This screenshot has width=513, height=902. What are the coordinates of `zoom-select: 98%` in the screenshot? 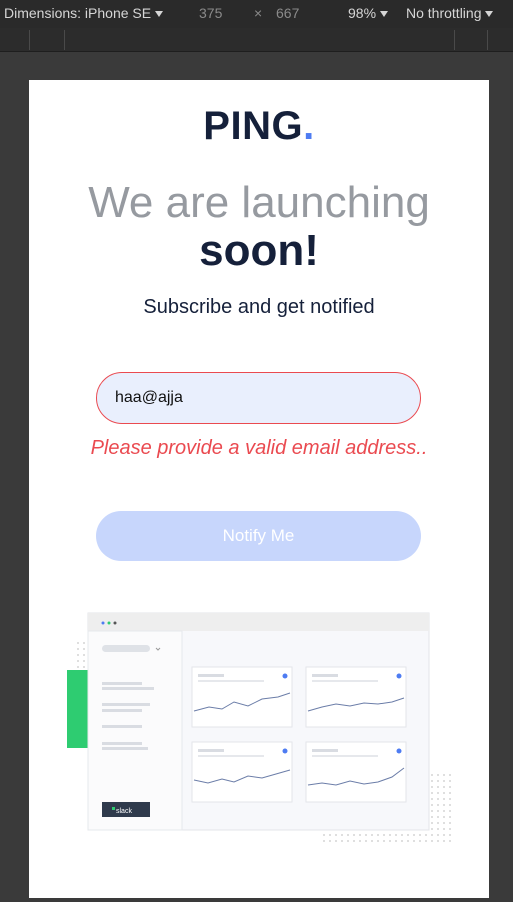 It's located at (368, 13).